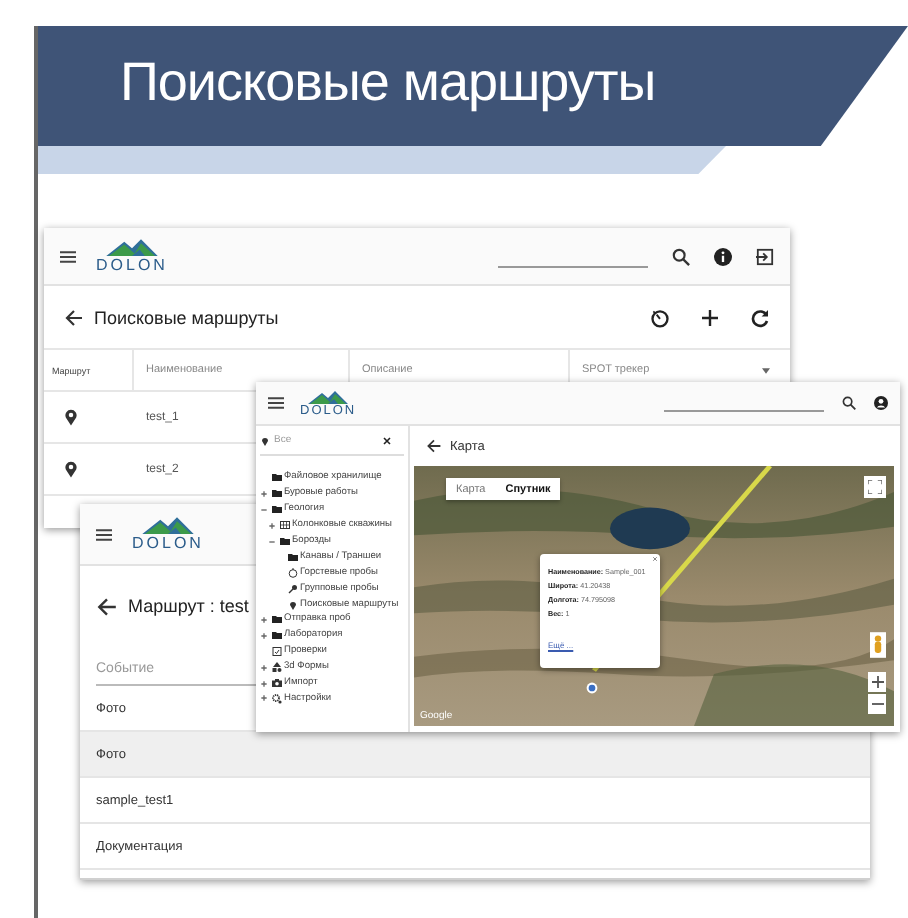 Image resolution: width=908 pixels, height=918 pixels. Describe the element at coordinates (292, 588) in the screenshot. I see `key-icon` at that location.